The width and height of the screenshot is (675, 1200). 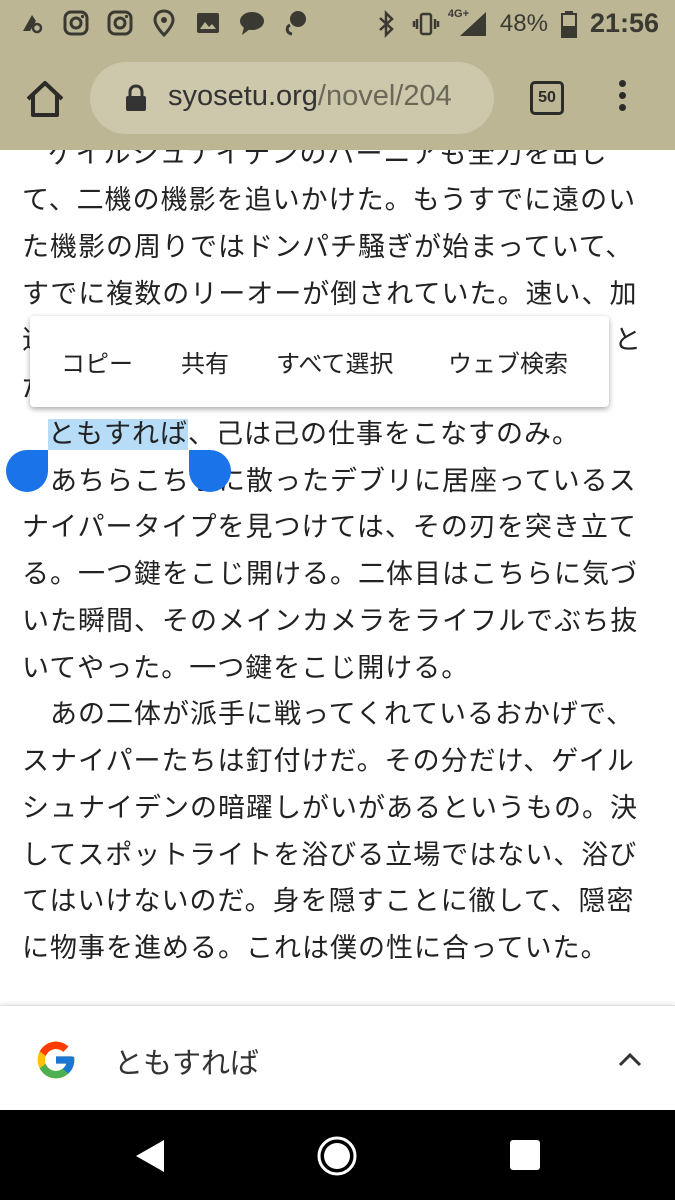 What do you see at coordinates (136, 97) in the screenshot?
I see `lock-icon` at bounding box center [136, 97].